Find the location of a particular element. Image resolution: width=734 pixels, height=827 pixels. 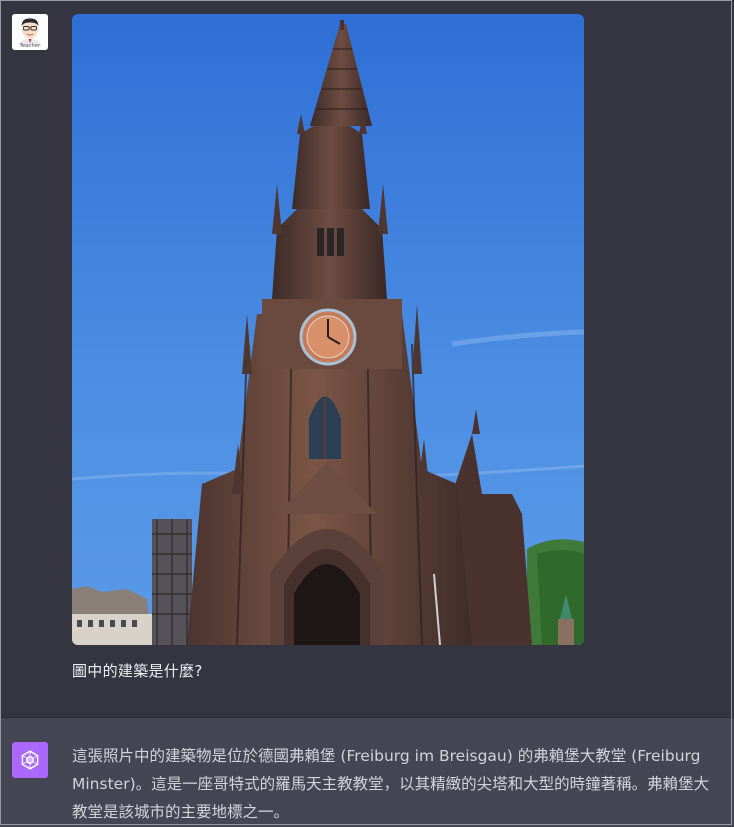

assistant-avatar is located at coordinates (30, 760).